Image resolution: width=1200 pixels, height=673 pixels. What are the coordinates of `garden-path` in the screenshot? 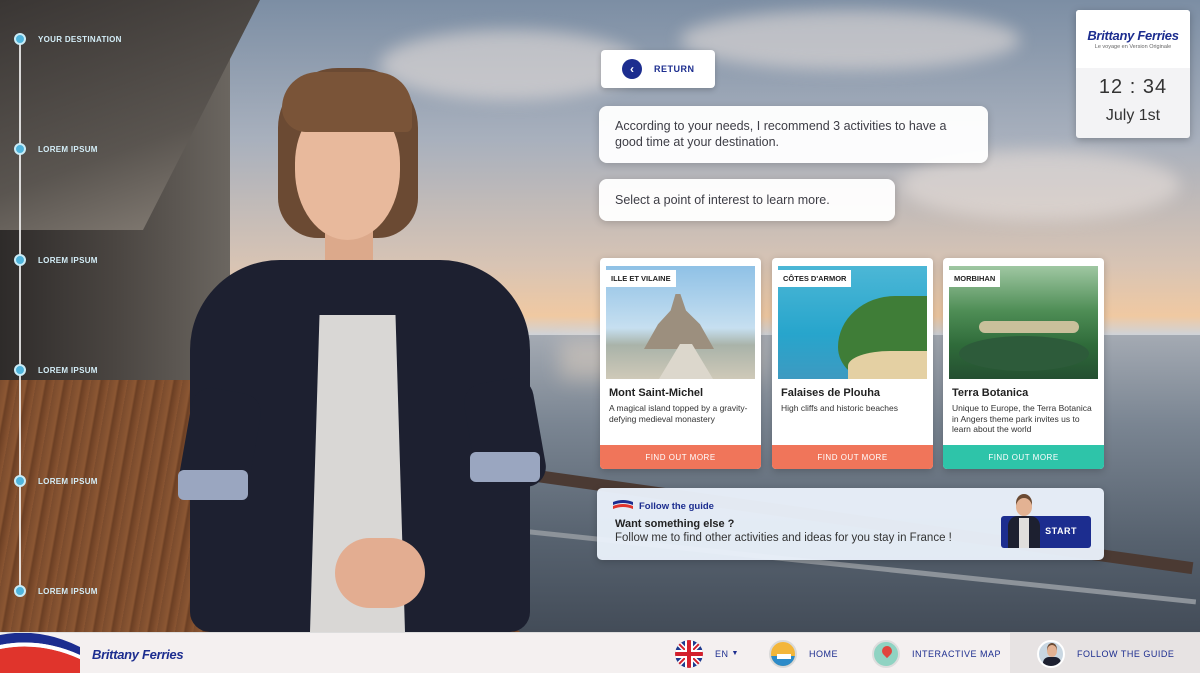 It's located at (1029, 327).